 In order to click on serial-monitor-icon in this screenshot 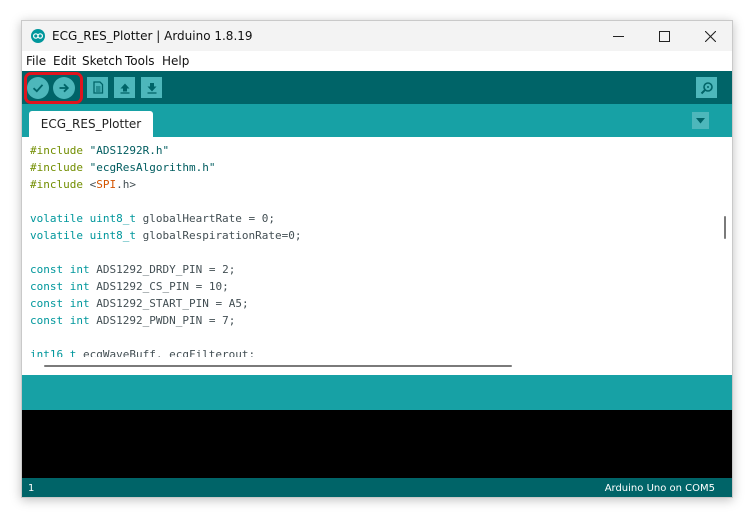, I will do `click(706, 87)`.